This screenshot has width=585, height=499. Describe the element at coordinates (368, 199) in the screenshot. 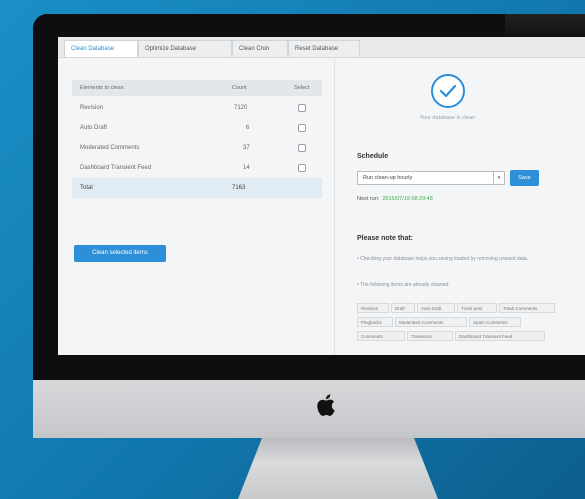

I see `next-run-label: Next run:` at that location.